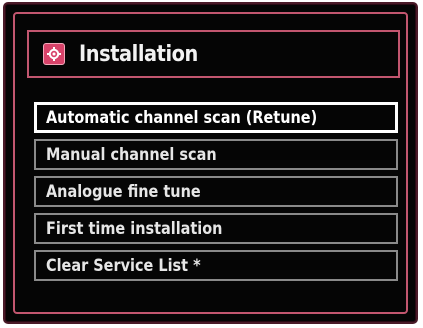  I want to click on menu-item-label: Manual channel scan, so click(131, 154).